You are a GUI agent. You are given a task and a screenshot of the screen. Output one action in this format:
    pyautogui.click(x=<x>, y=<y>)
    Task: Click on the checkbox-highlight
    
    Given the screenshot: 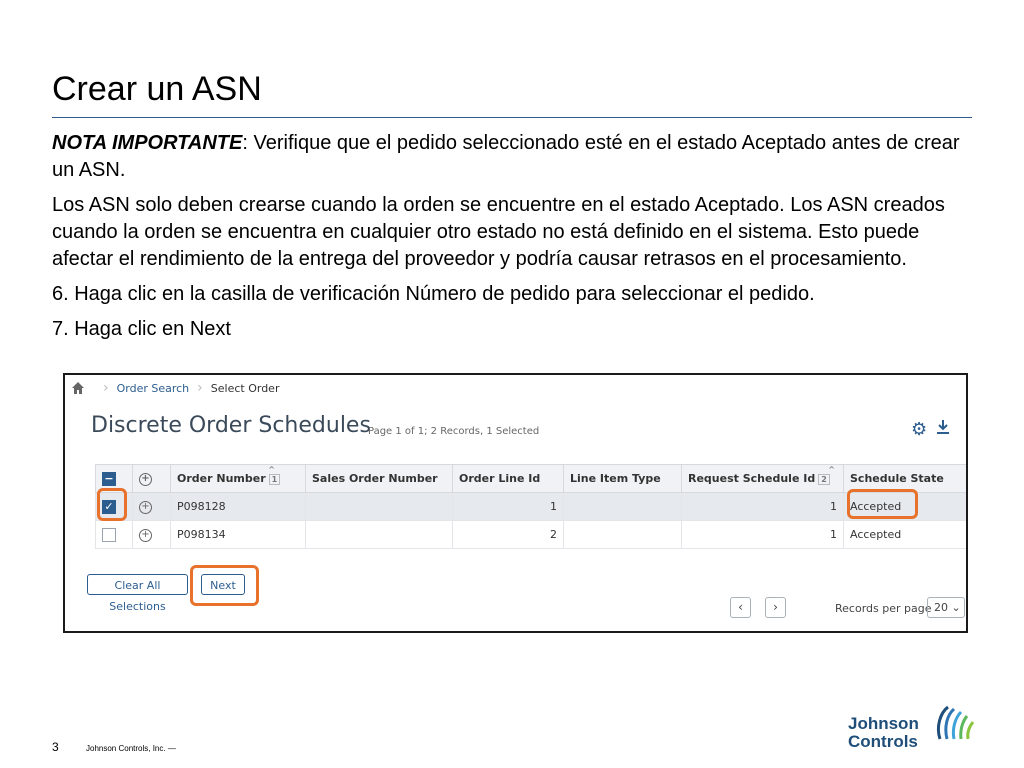 What is the action you would take?
    pyautogui.click(x=112, y=504)
    